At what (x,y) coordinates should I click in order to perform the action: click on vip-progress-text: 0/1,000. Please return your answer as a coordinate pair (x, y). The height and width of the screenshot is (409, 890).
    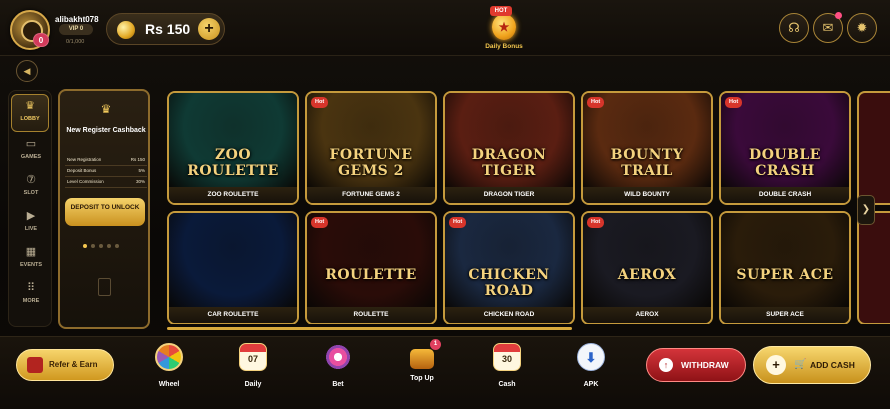
    Looking at the image, I should click on (75, 42).